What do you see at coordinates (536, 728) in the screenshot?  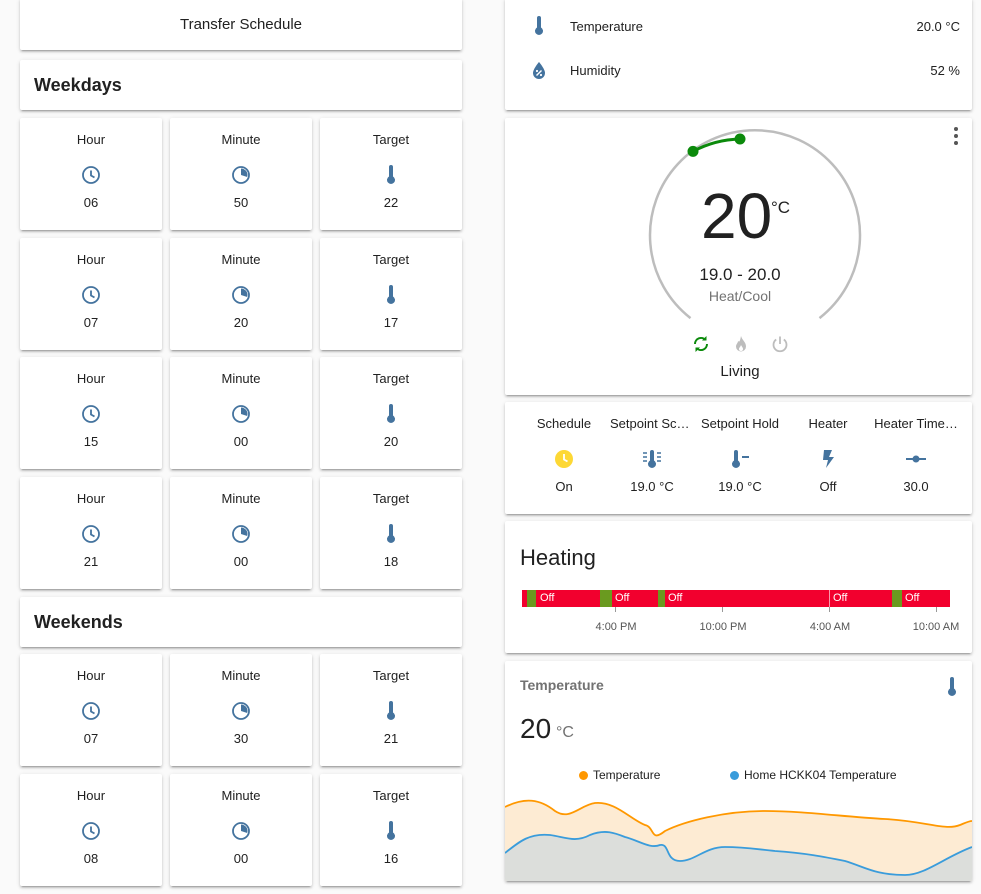 I see `temperature-card-value: 20` at bounding box center [536, 728].